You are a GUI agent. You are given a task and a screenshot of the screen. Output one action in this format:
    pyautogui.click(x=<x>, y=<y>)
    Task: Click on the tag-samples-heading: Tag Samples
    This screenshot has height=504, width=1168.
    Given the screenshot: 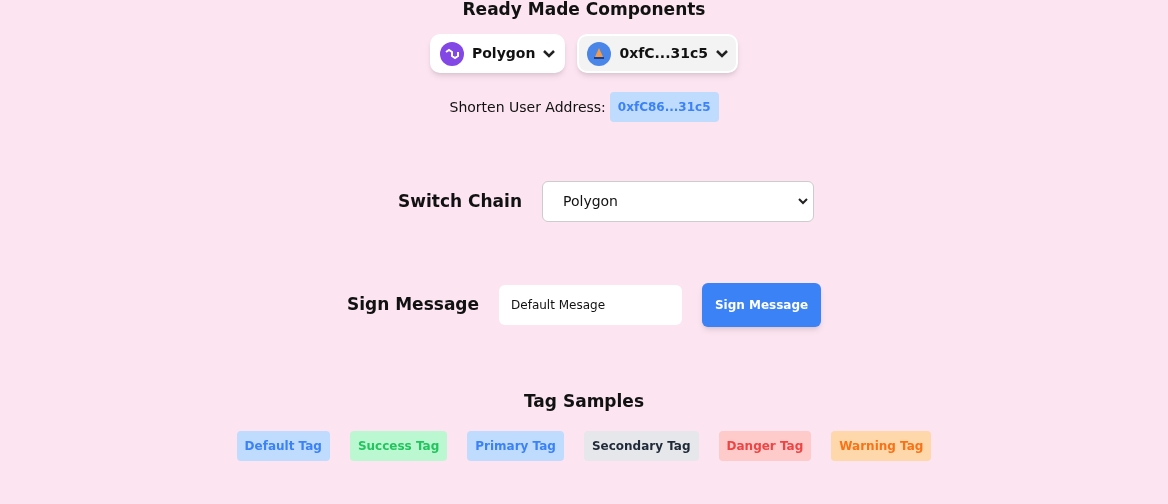 What is the action you would take?
    pyautogui.click(x=583, y=401)
    